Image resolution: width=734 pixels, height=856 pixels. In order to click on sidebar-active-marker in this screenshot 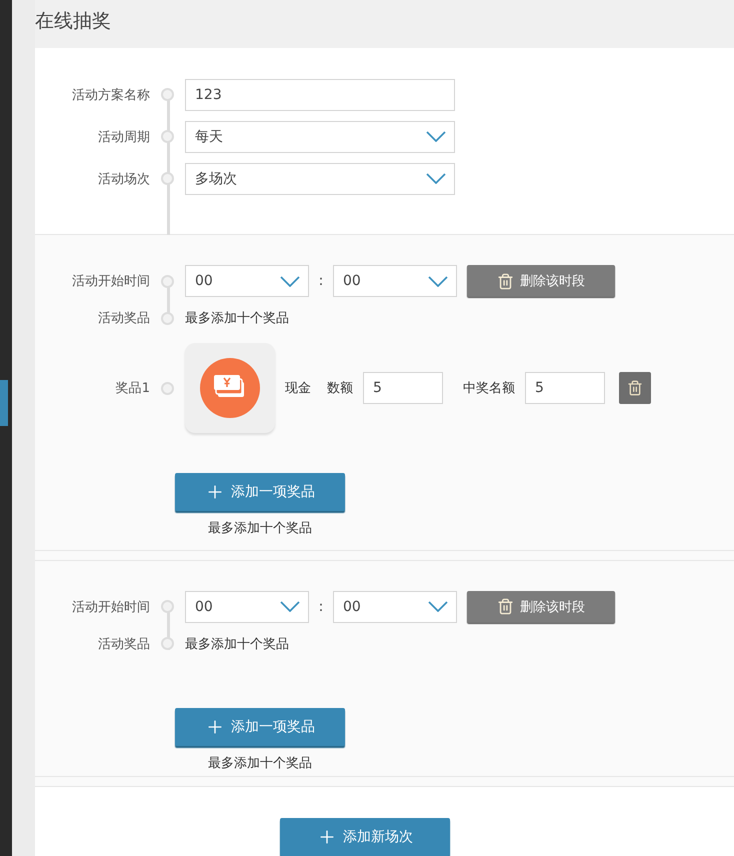, I will do `click(4, 403)`.